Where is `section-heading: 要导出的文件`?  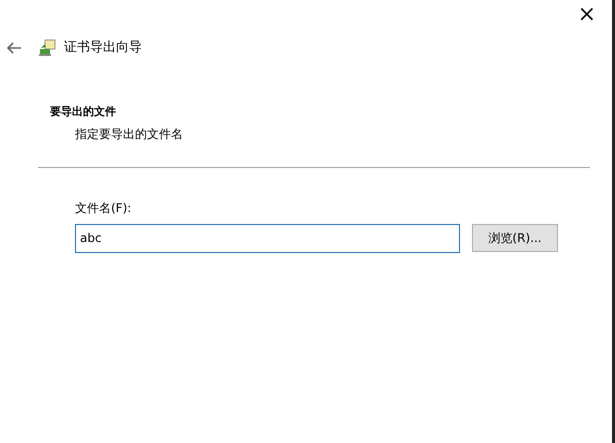 section-heading: 要导出的文件 is located at coordinates (83, 112).